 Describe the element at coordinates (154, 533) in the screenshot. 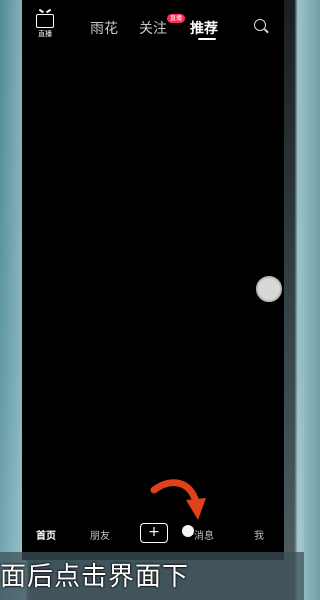

I see `create-button: +` at that location.